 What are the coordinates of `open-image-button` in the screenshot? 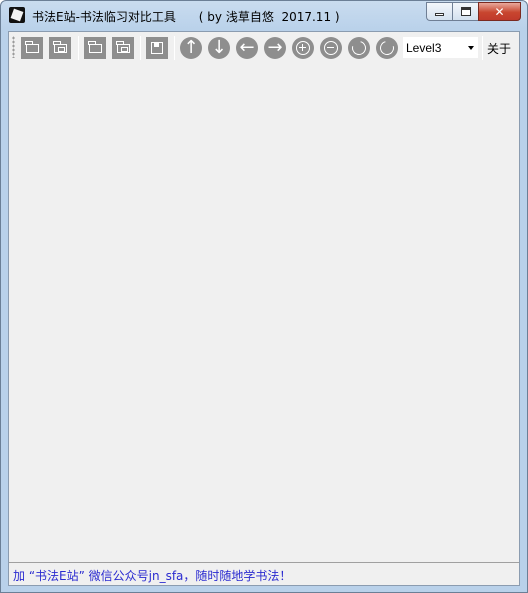 It's located at (32, 48).